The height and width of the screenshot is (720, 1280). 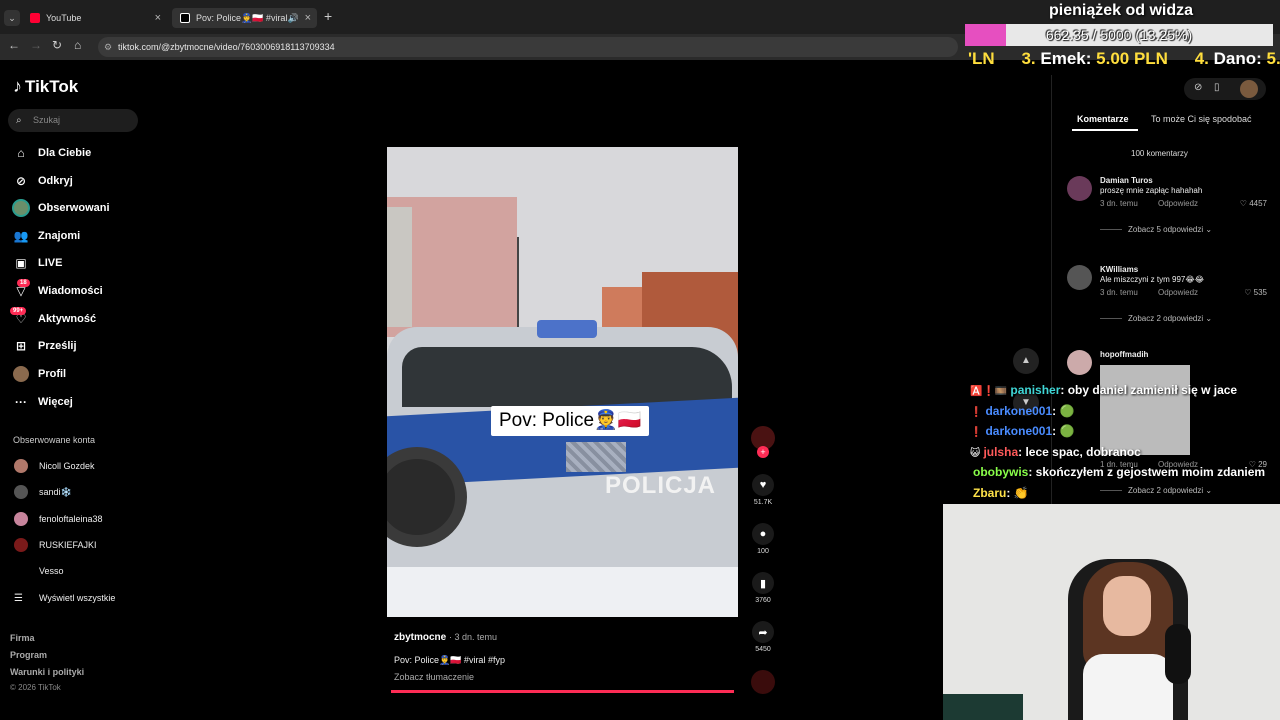 What do you see at coordinates (70, 291) in the screenshot?
I see `nav-label: Wiadomości` at bounding box center [70, 291].